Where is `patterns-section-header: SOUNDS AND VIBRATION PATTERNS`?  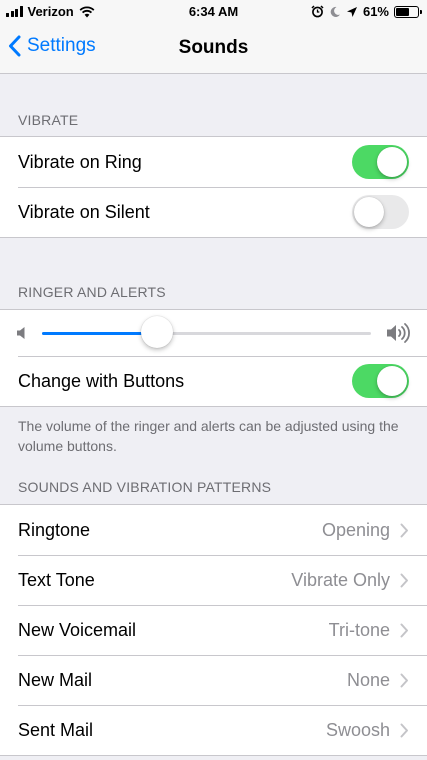 patterns-section-header: SOUNDS AND VIBRATION PATTERNS is located at coordinates (145, 487).